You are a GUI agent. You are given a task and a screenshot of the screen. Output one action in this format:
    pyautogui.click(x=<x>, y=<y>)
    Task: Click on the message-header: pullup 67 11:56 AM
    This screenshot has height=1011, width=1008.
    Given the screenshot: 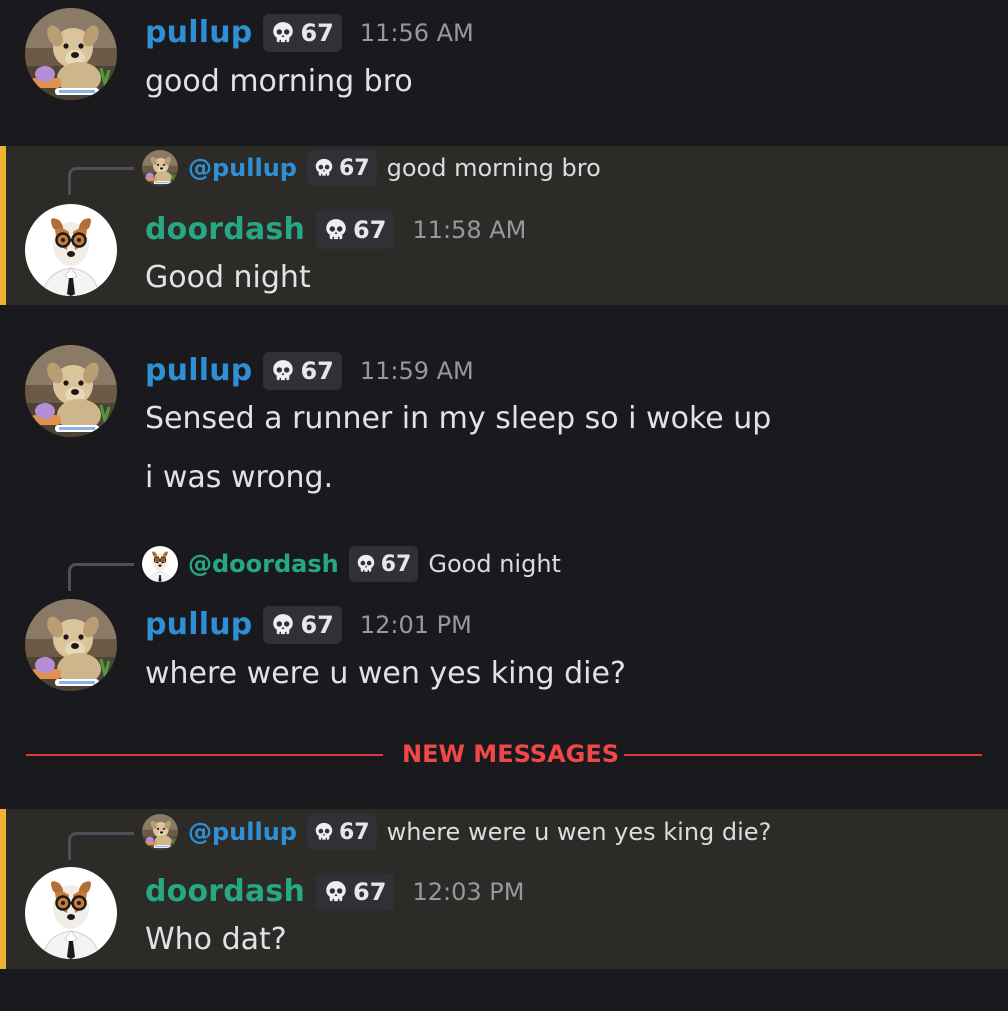 What is the action you would take?
    pyautogui.click(x=309, y=33)
    